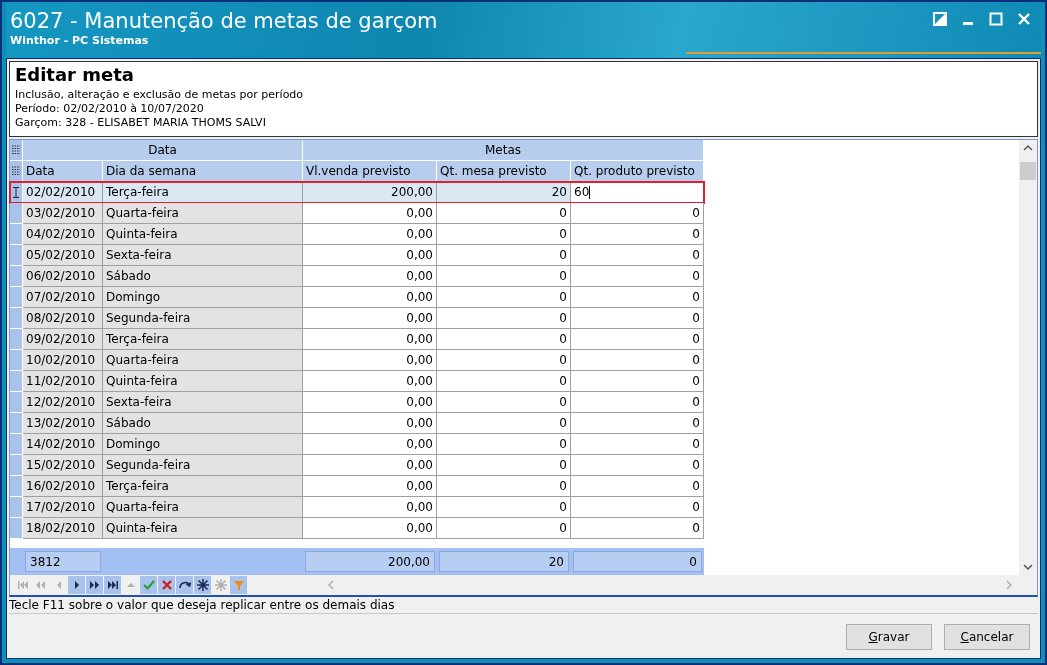 This screenshot has width=1047, height=665. I want to click on table-cell: 16/02/2010, so click(63, 486).